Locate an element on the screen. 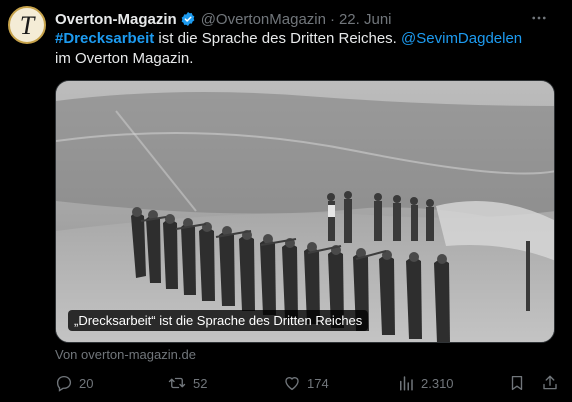 The height and width of the screenshot is (402, 572). bookmark-icon is located at coordinates (517, 383).